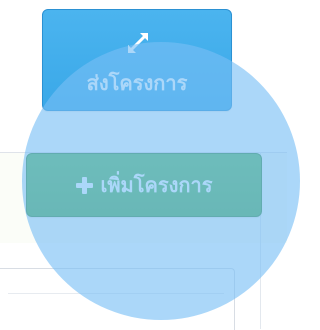 The height and width of the screenshot is (330, 320). What do you see at coordinates (156, 185) in the screenshot?
I see `add-project-label: เพิ่มโครงการ` at bounding box center [156, 185].